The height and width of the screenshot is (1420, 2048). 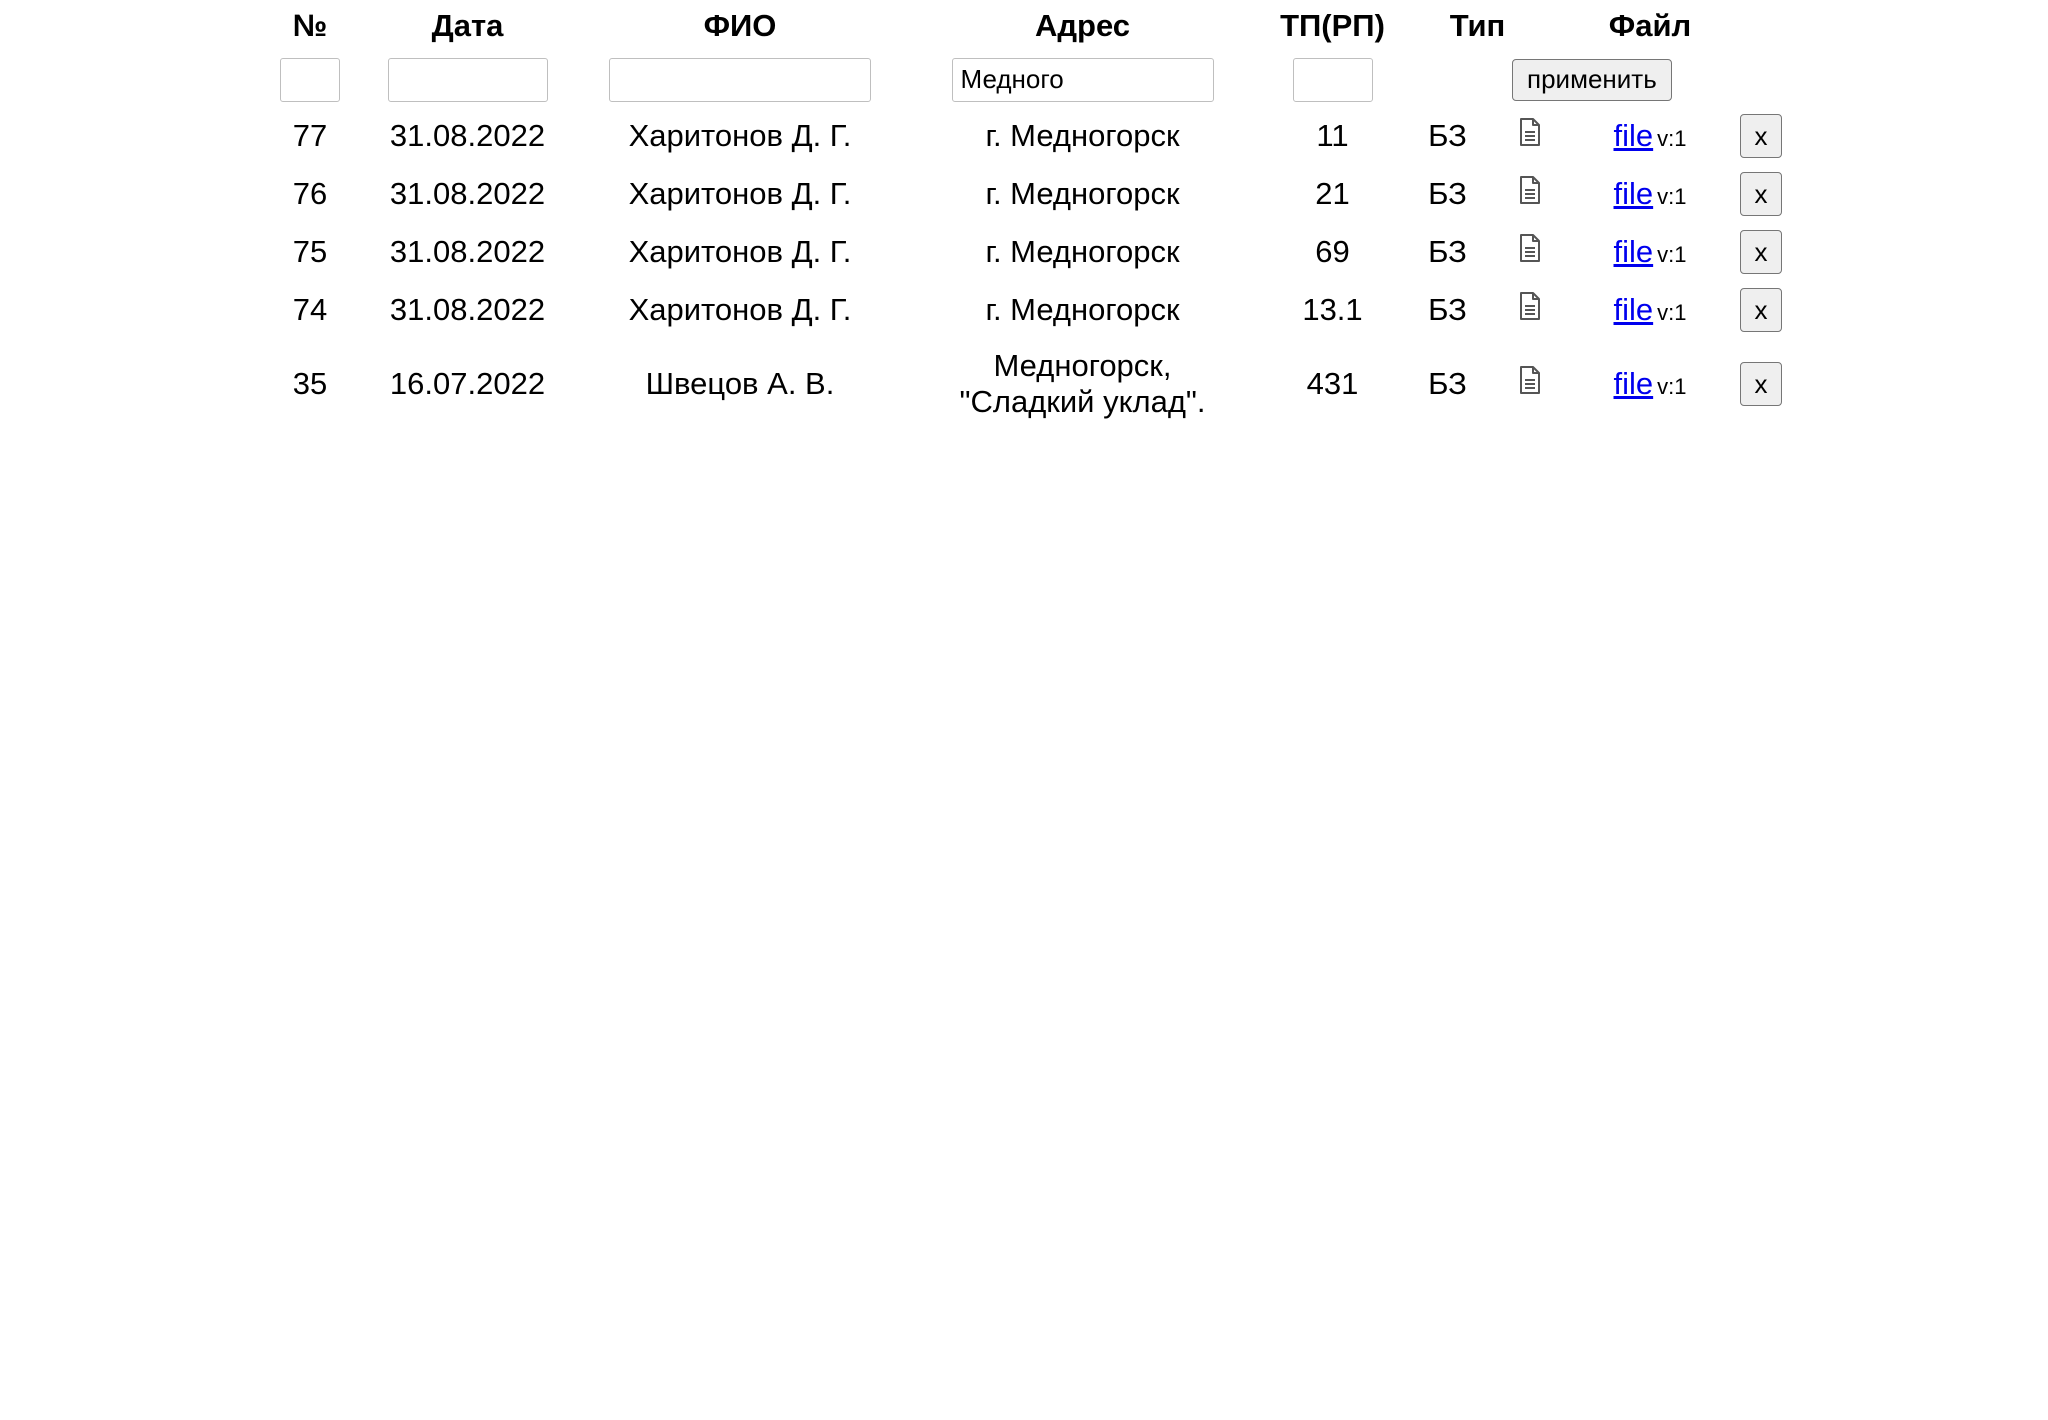 What do you see at coordinates (467, 383) in the screenshot?
I see `row-date: 16.07.2022` at bounding box center [467, 383].